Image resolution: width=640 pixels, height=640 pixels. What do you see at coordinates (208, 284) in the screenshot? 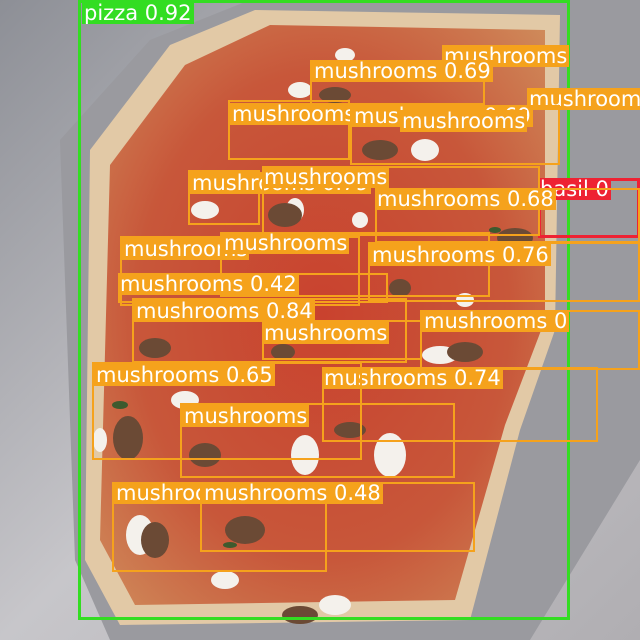
I see `mushrooms-detection-label: mushrooms 0.42` at bounding box center [208, 284].